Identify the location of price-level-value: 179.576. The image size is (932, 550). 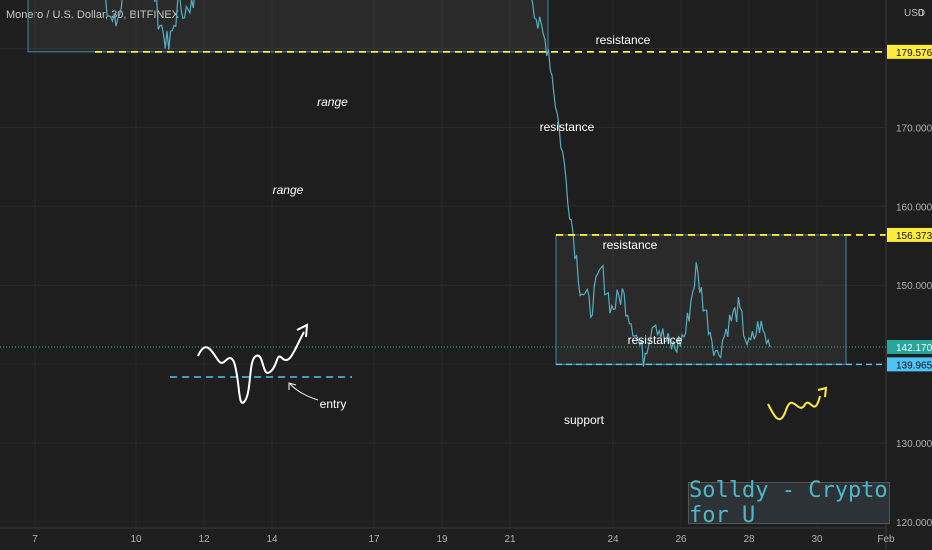
(914, 53).